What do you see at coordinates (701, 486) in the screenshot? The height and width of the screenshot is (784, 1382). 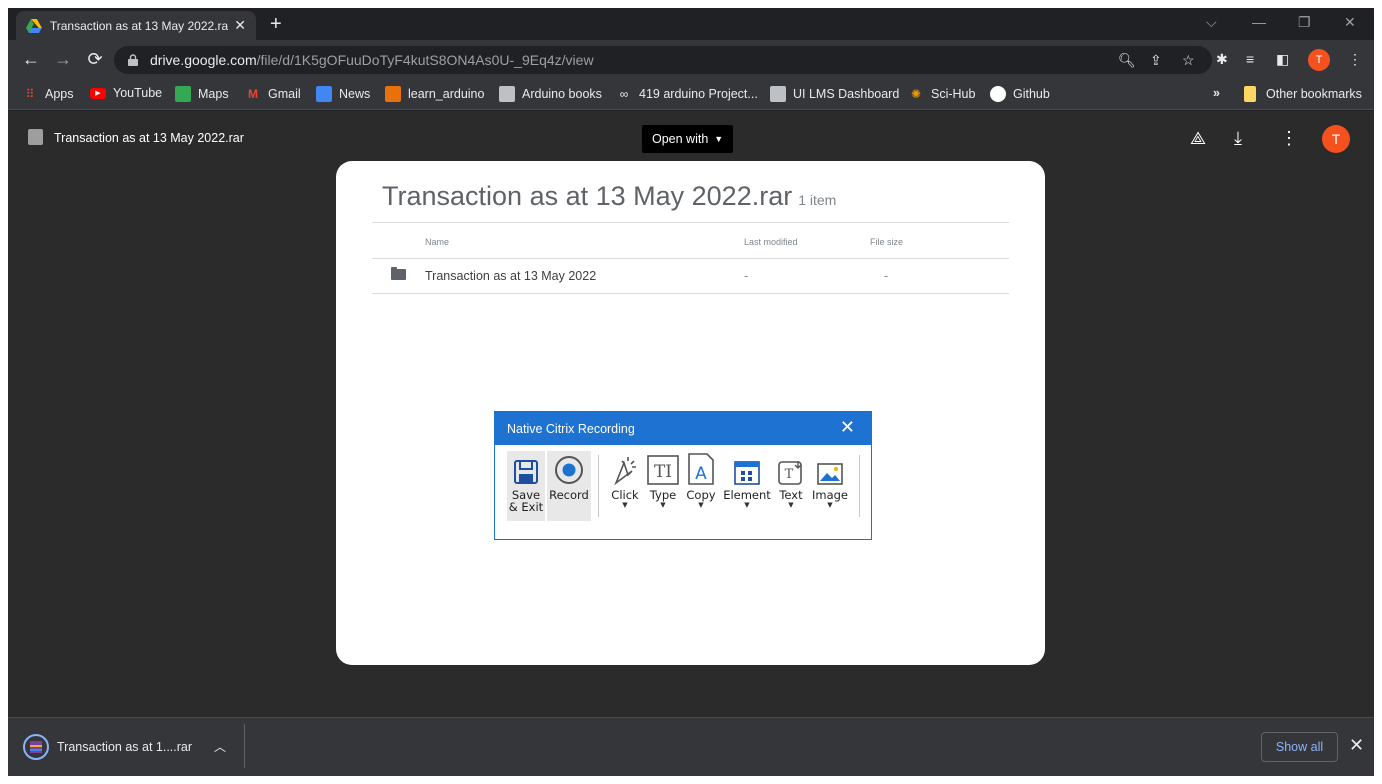 I see `copy-button: A Copy ▼` at bounding box center [701, 486].